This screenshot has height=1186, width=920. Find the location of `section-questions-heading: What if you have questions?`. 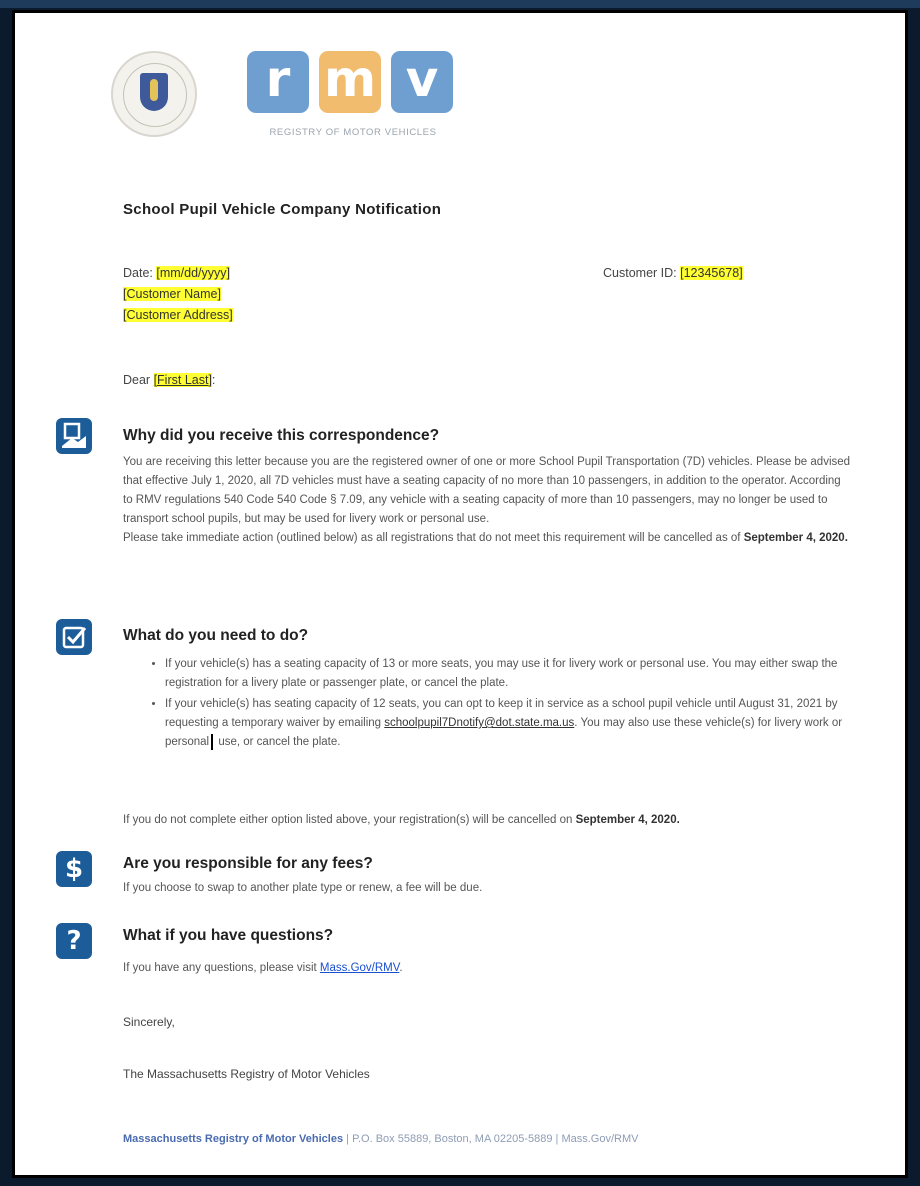

section-questions-heading: What if you have questions? is located at coordinates (228, 935).